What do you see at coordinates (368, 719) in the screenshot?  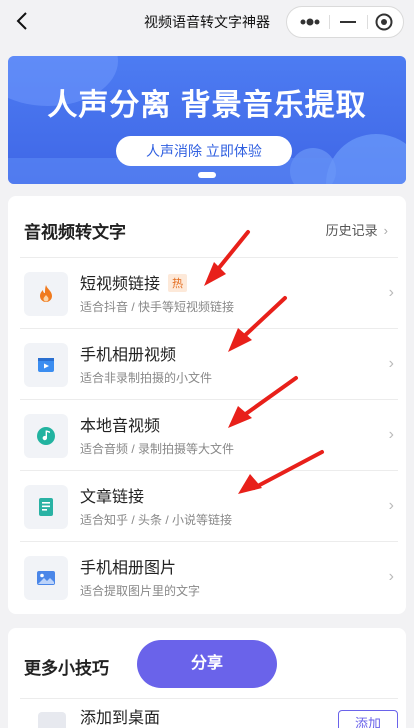 I see `add-button: 添加` at bounding box center [368, 719].